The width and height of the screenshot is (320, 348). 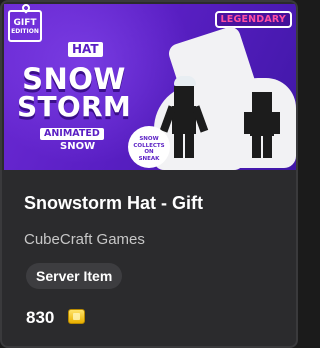 What do you see at coordinates (185, 81) in the screenshot?
I see `snow-hat` at bounding box center [185, 81].